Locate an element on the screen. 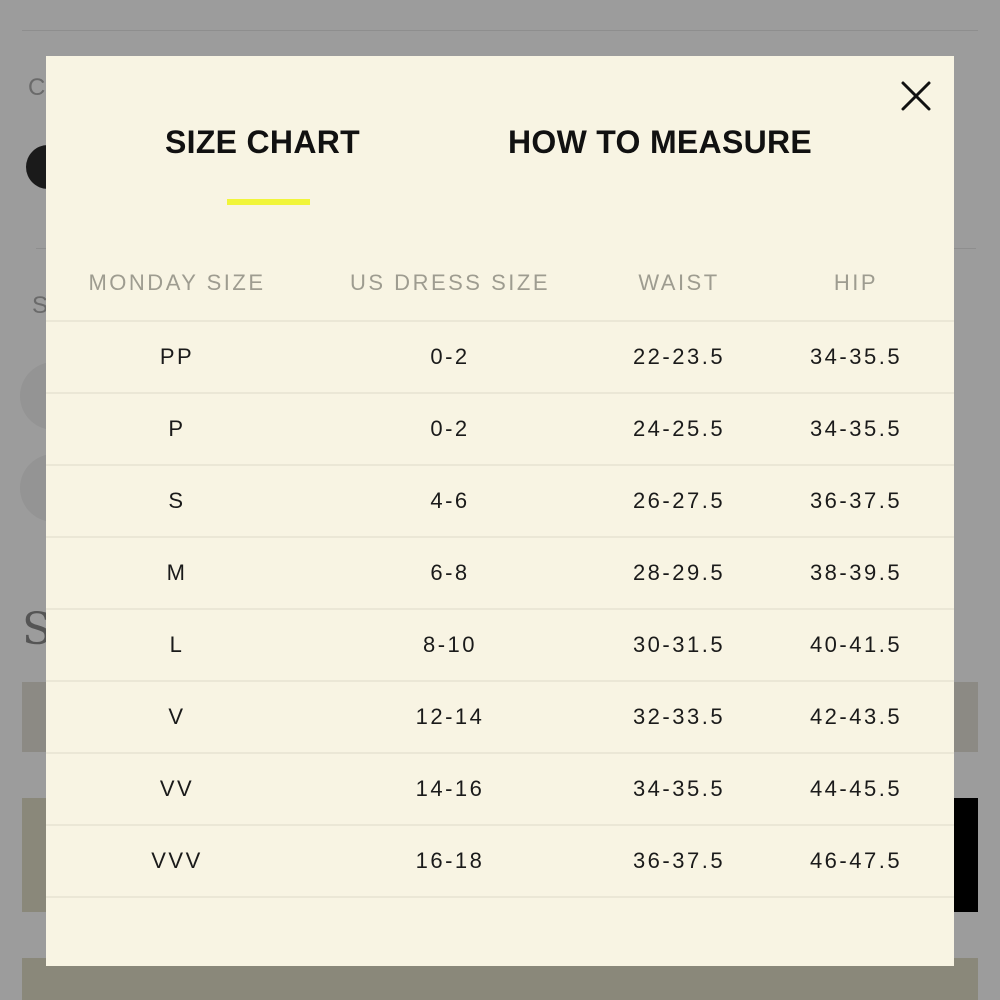 This screenshot has width=1000, height=1000. table-cell: 38-39.5 is located at coordinates (856, 572).